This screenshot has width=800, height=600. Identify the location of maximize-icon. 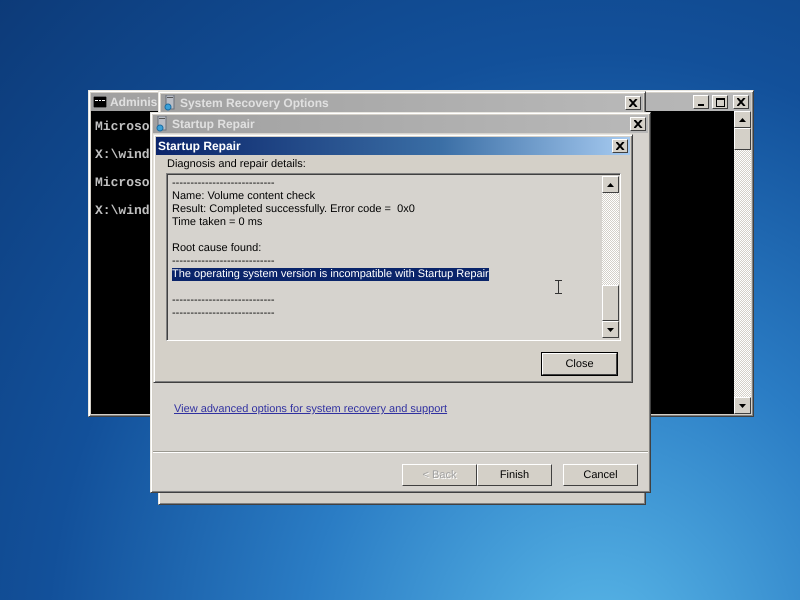
(720, 102).